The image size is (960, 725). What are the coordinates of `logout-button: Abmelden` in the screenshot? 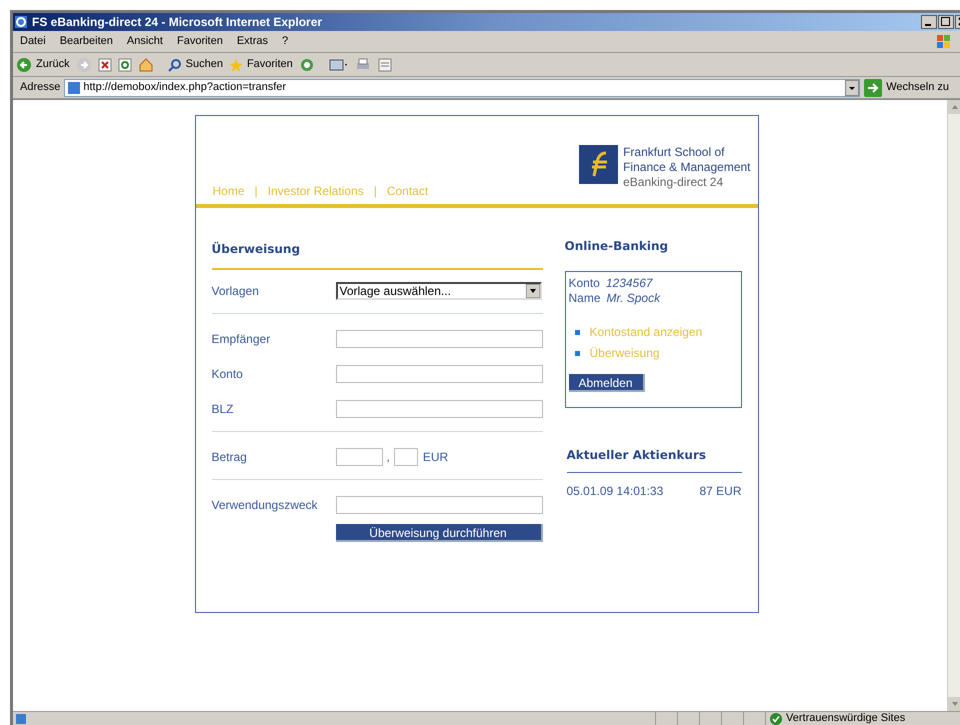 It's located at (606, 383).